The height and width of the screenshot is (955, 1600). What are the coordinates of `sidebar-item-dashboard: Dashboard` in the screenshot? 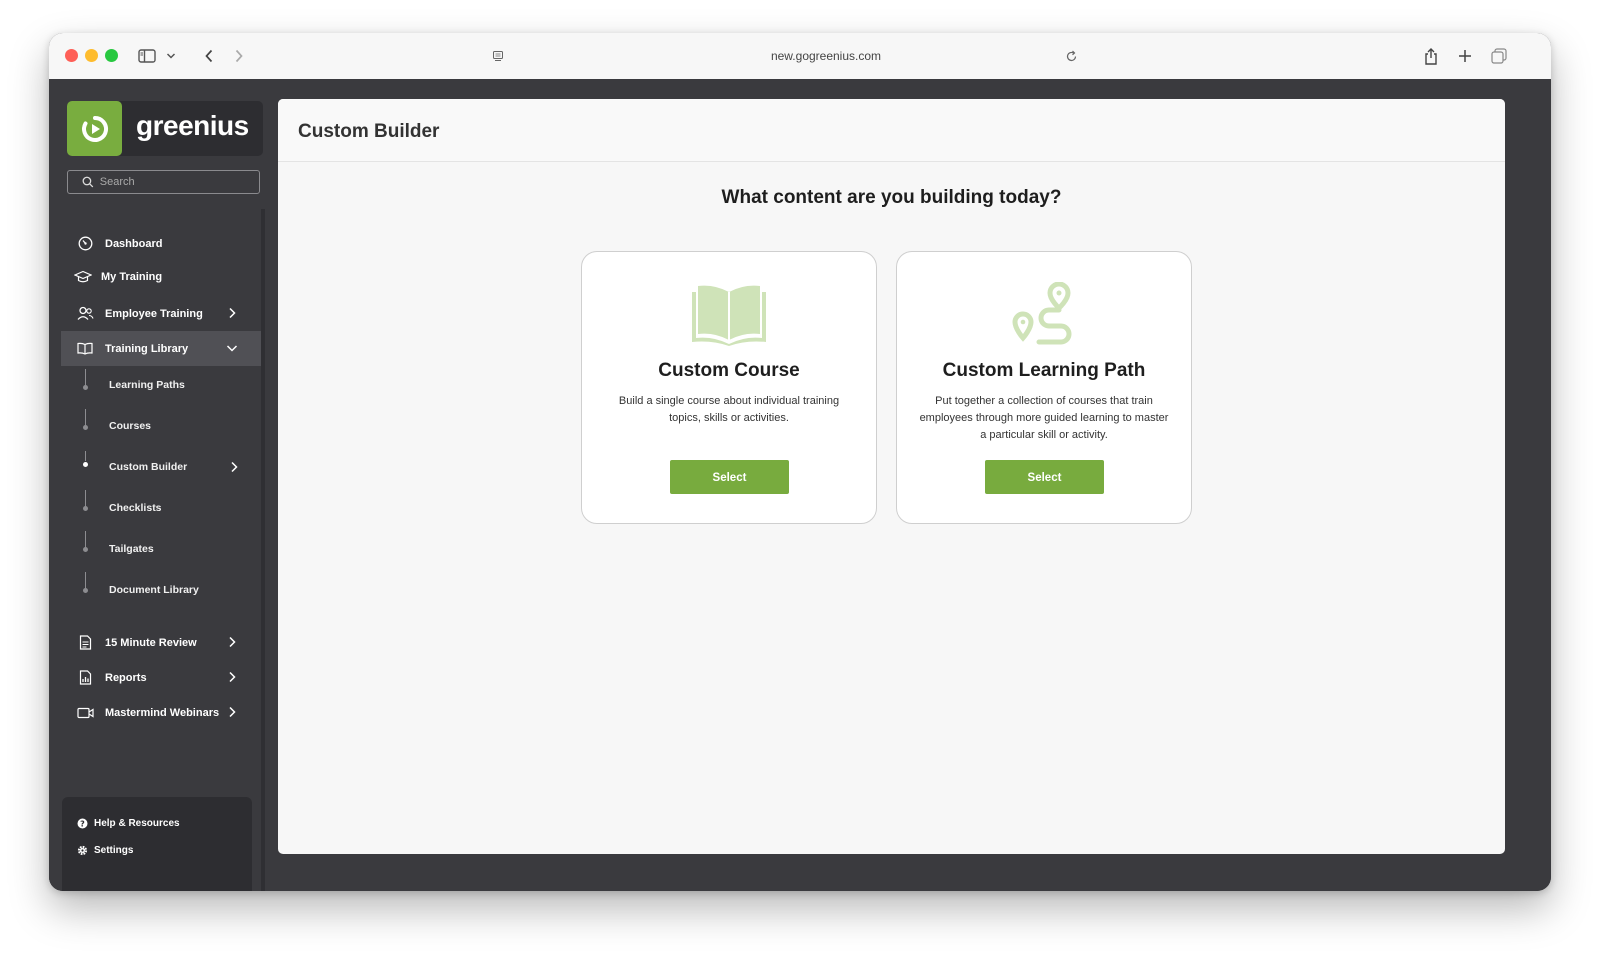 It's located at (161, 243).